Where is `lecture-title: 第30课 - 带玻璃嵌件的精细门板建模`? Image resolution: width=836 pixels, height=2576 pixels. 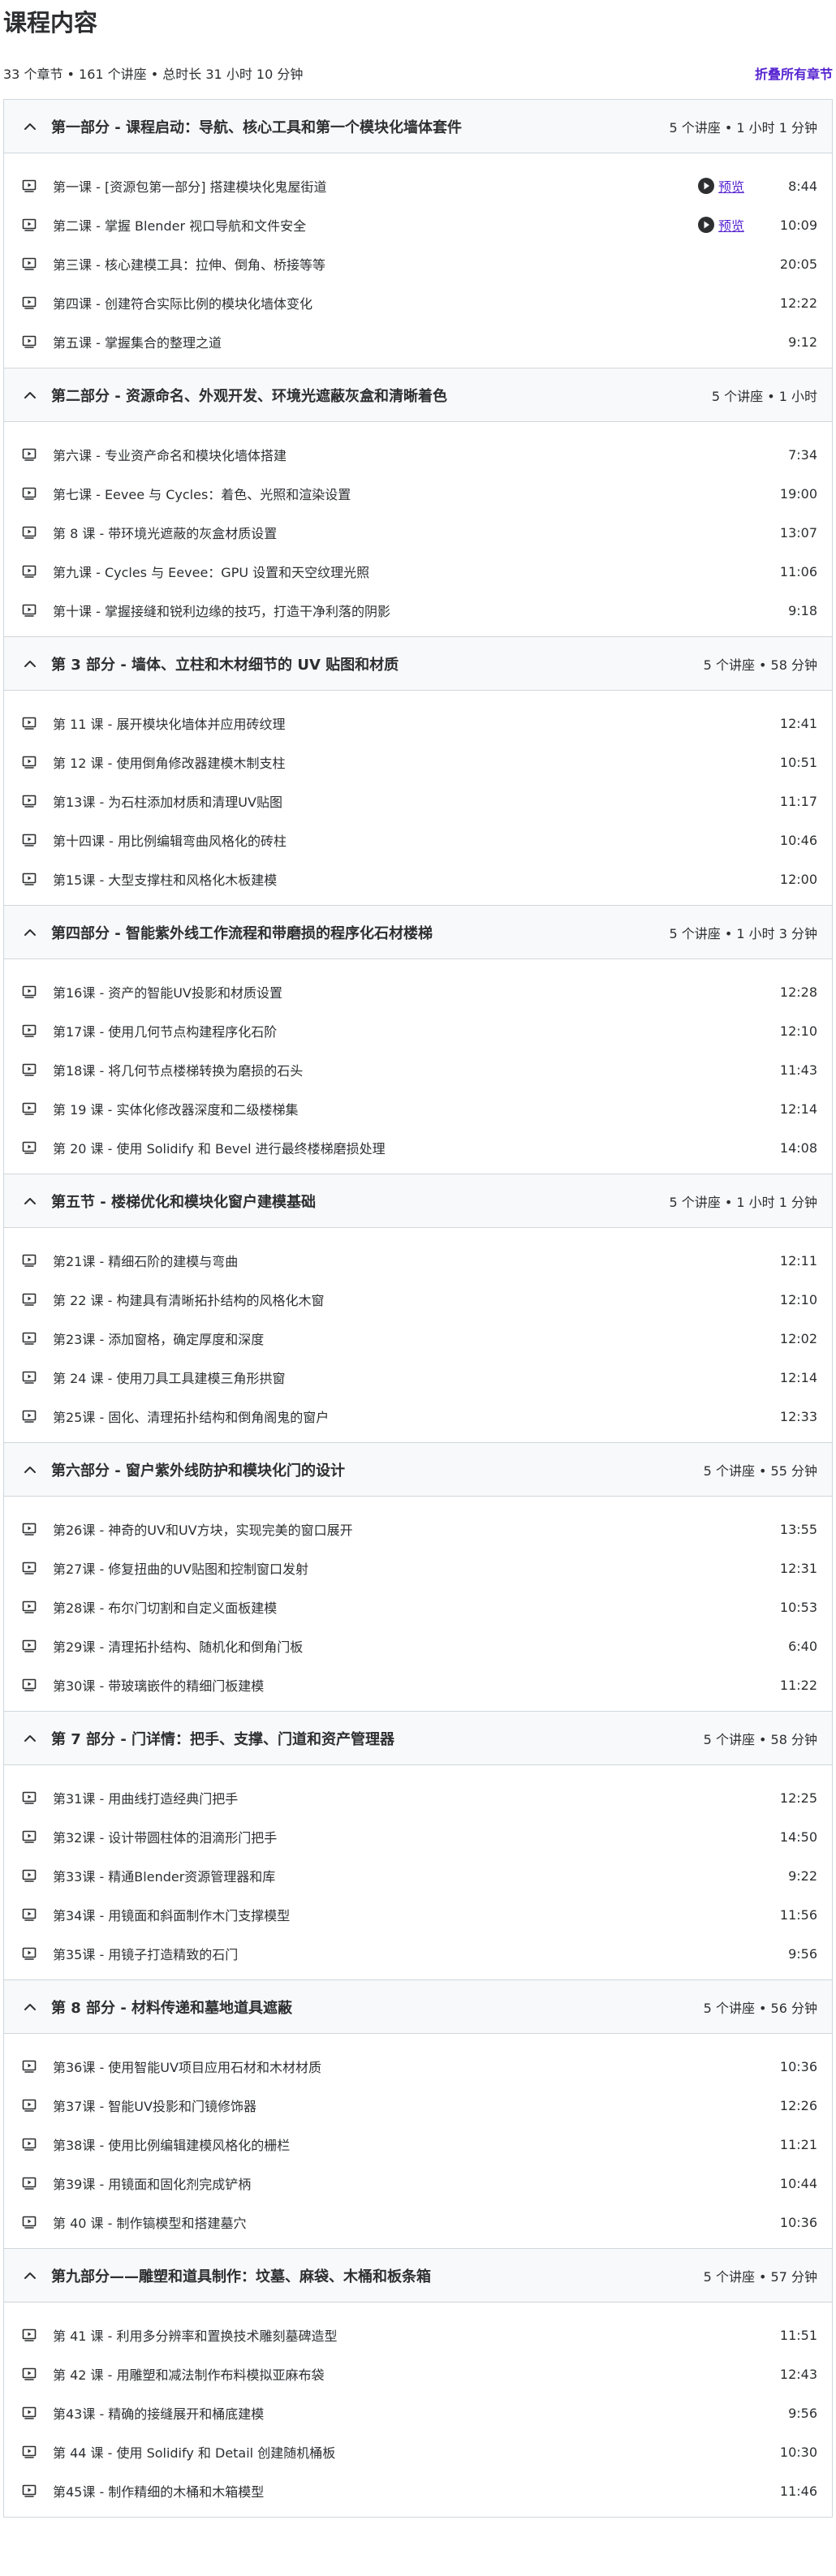
lecture-title: 第30课 - 带玻璃嵌件的精细门板建模 is located at coordinates (159, 1686).